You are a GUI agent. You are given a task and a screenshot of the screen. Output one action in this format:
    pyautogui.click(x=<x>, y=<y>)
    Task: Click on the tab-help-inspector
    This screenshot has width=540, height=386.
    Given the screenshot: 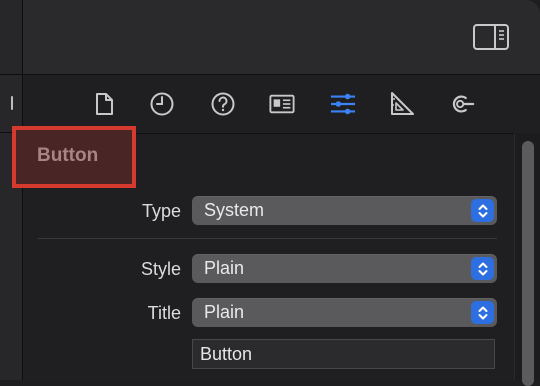 What is the action you would take?
    pyautogui.click(x=223, y=104)
    